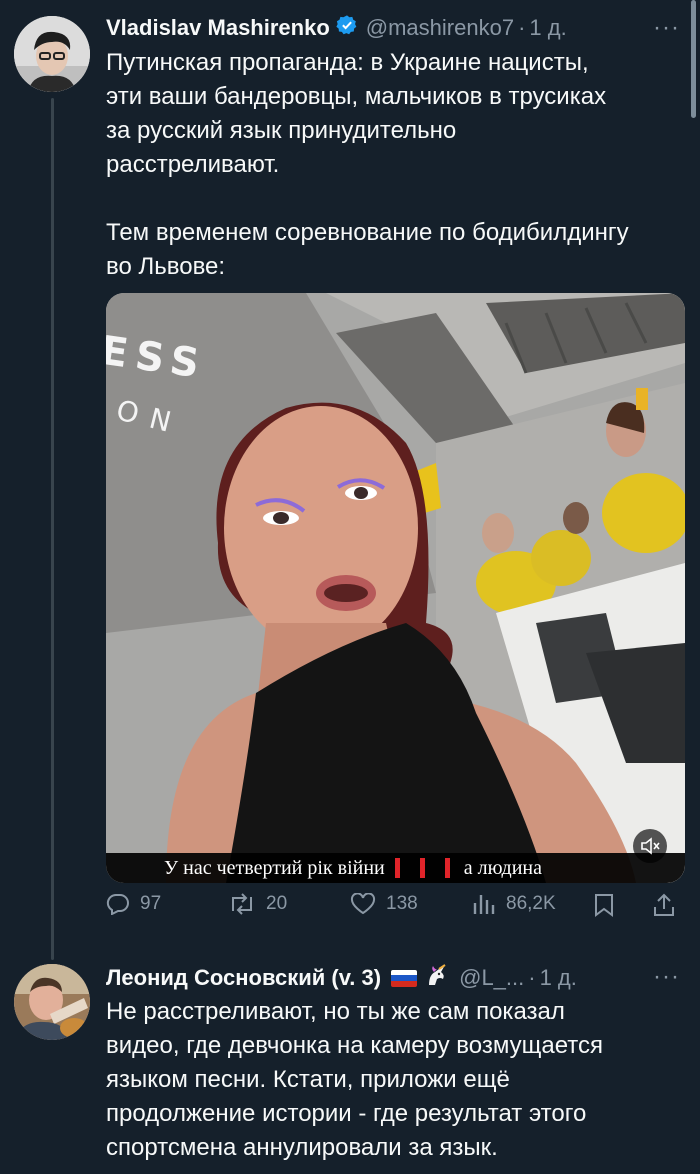 The height and width of the screenshot is (1174, 700). I want to click on tweet-text-line: Не расстреливают, но ты же сам показал, so click(335, 1011).